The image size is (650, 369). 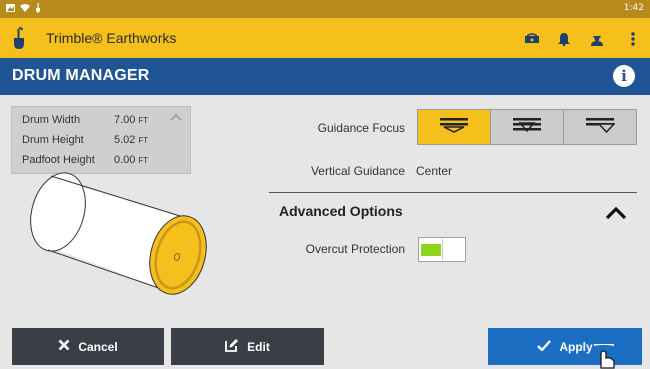 I want to click on status-icons, so click(x=23, y=9).